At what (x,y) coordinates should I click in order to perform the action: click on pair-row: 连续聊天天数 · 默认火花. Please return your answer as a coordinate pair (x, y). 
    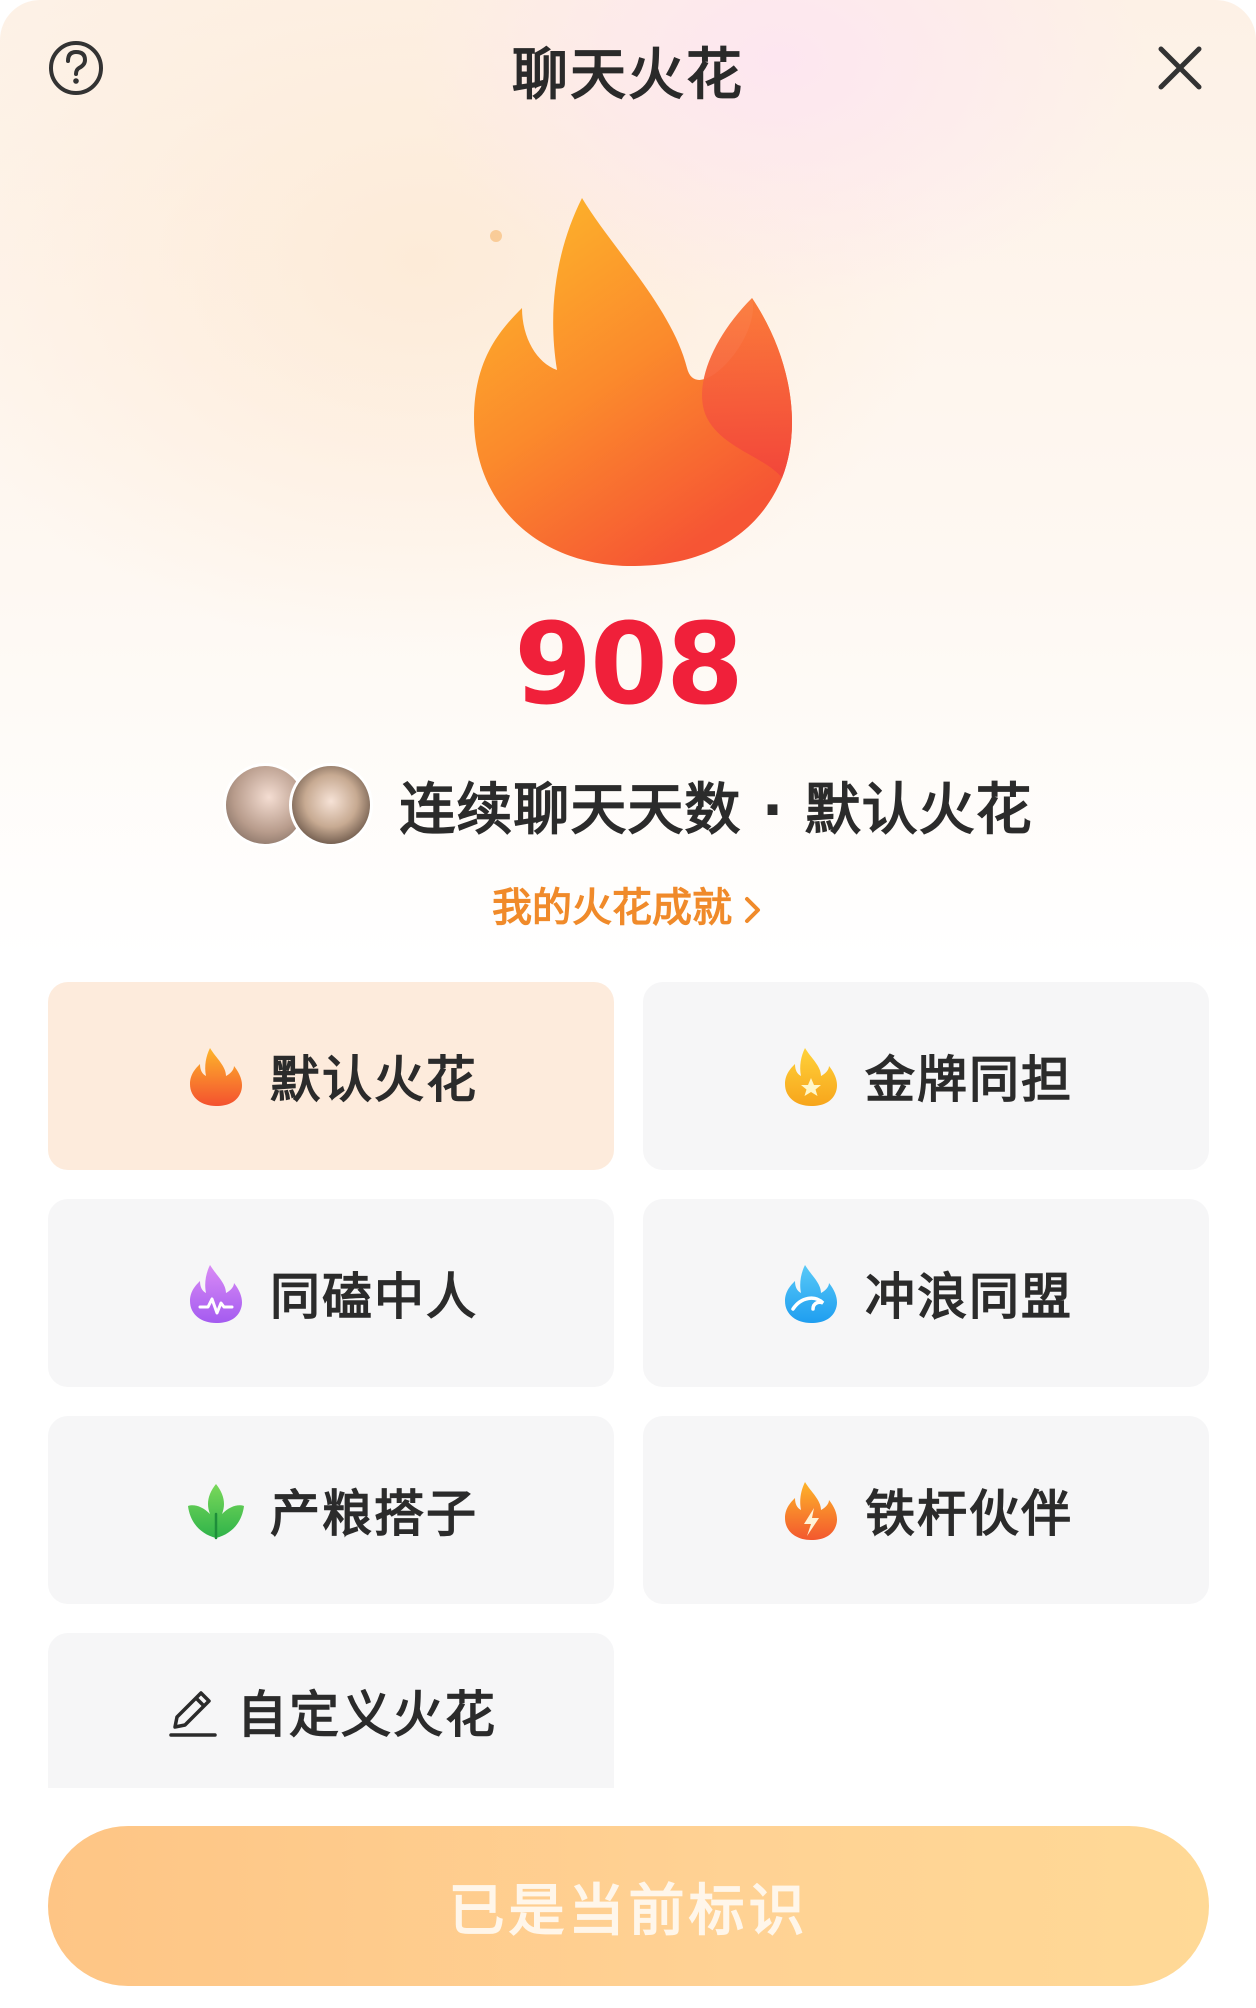
    Looking at the image, I should click on (628, 805).